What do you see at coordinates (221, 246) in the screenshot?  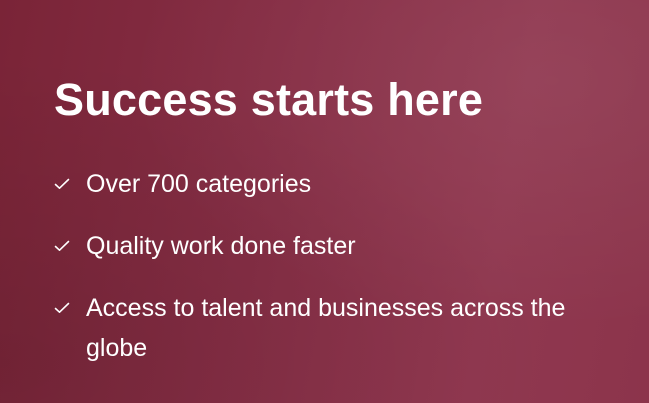 I see `feature-label: Quality work done faster` at bounding box center [221, 246].